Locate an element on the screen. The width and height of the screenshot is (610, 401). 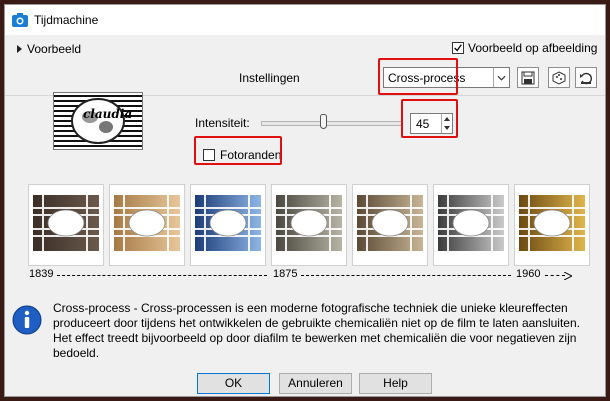
intensity-label: Intensiteit: is located at coordinates (222, 123).